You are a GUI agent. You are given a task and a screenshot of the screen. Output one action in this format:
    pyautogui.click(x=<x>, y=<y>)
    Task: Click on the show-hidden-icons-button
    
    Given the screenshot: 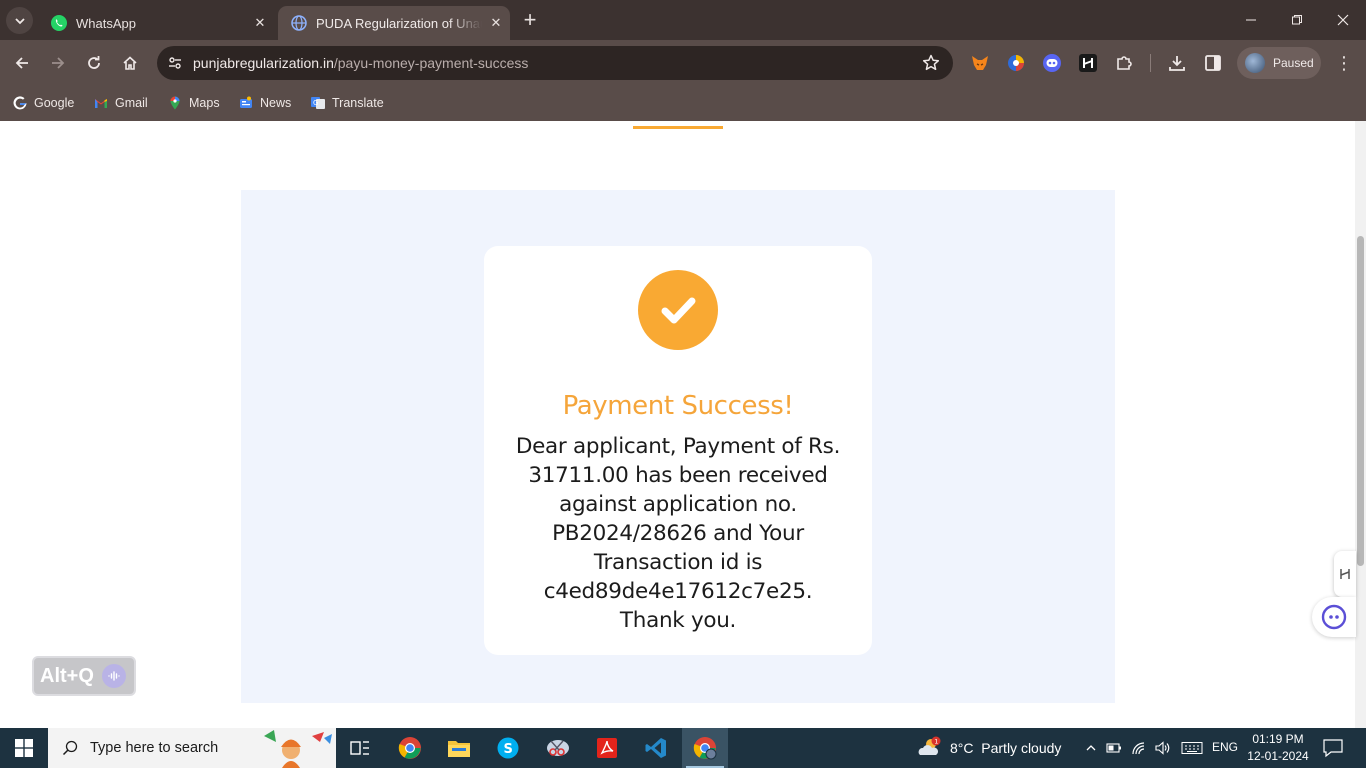 What is the action you would take?
    pyautogui.click(x=1091, y=748)
    